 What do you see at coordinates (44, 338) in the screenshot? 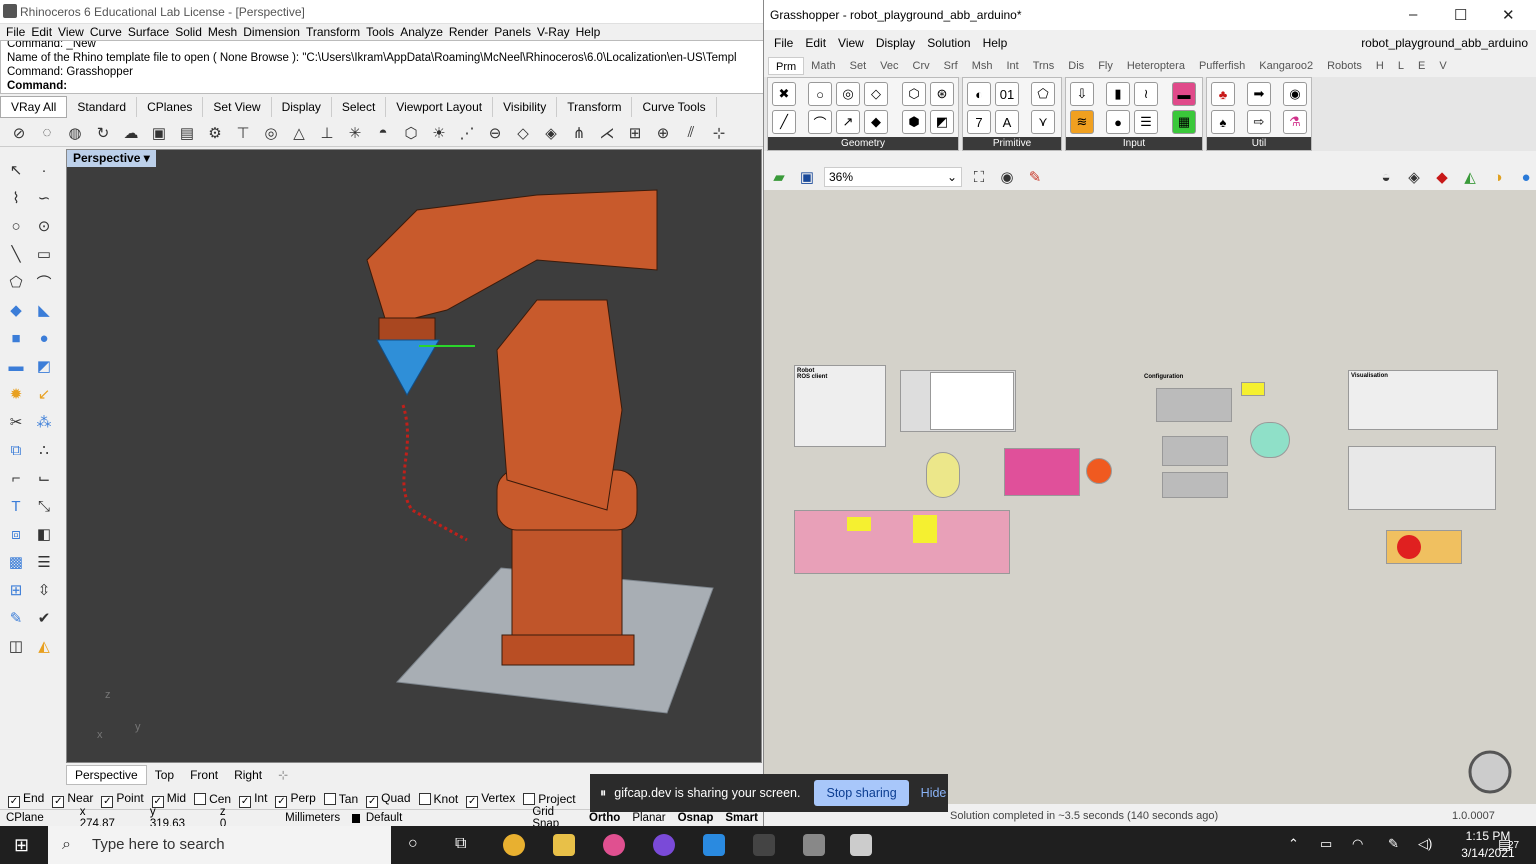
I see `sphere-icon: ●` at bounding box center [44, 338].